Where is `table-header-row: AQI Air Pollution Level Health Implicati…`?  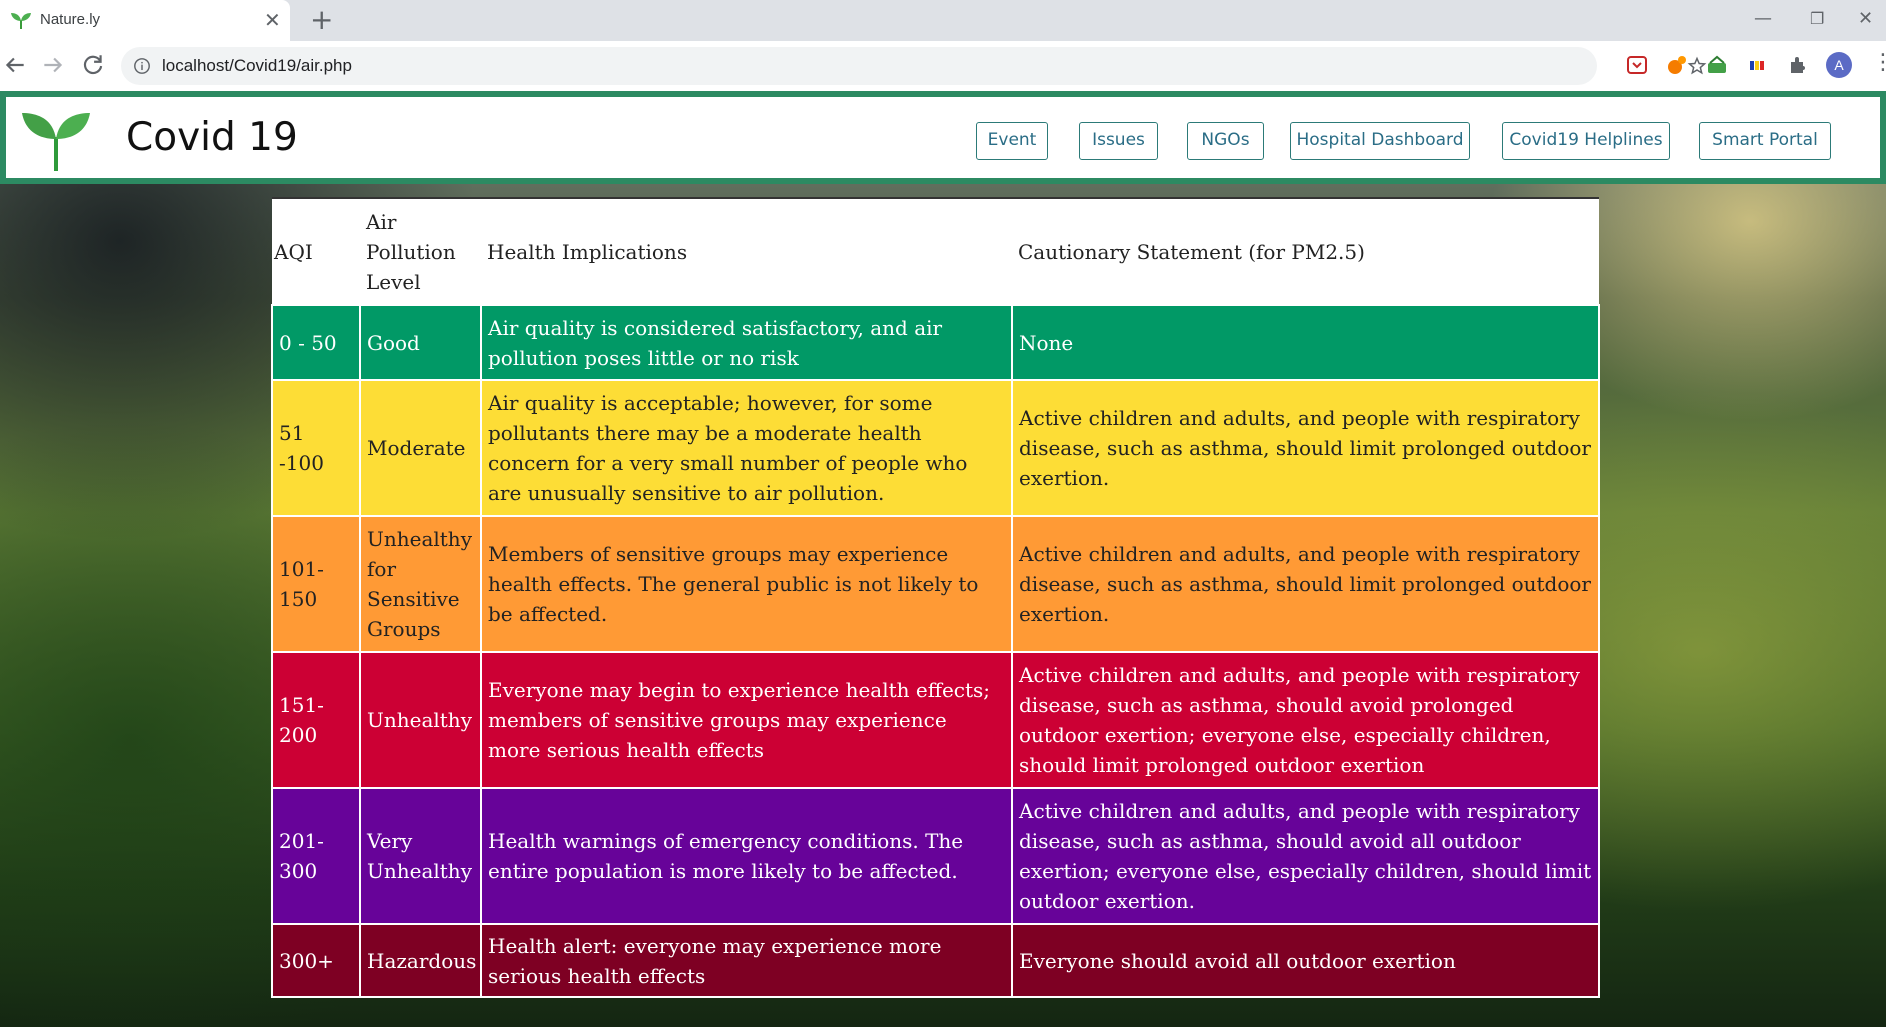 table-header-row: AQI Air Pollution Level Health Implicati… is located at coordinates (935, 251).